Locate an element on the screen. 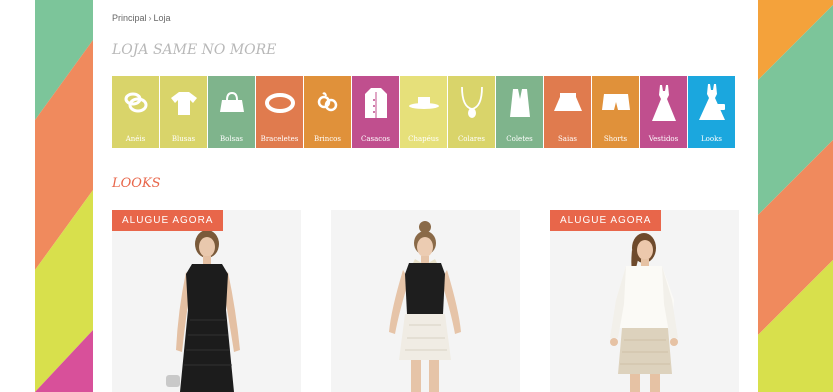 Image resolution: width=833 pixels, height=392 pixels. category-label: Saias is located at coordinates (567, 139).